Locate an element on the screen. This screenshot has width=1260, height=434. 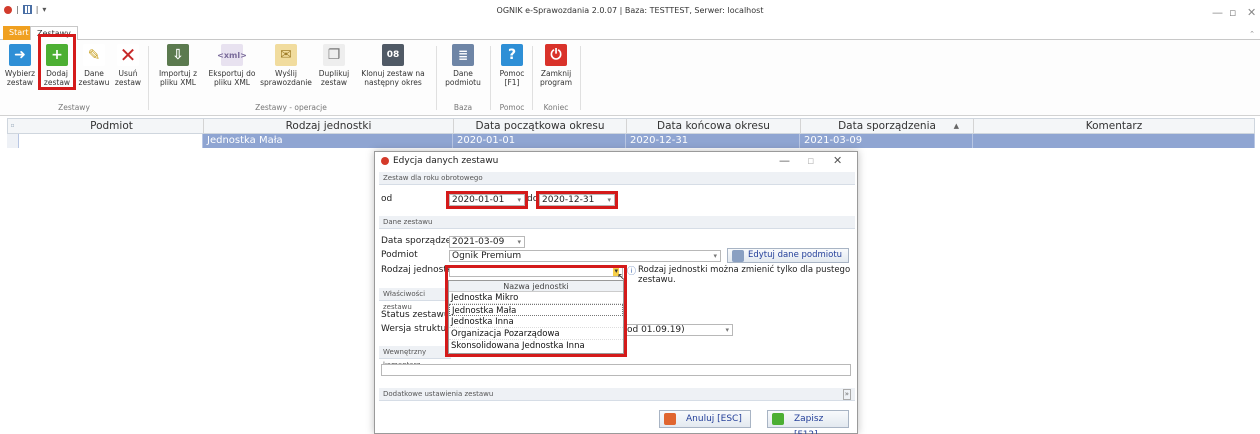
sort-asc-icon: ▲ is located at coordinates (956, 126).